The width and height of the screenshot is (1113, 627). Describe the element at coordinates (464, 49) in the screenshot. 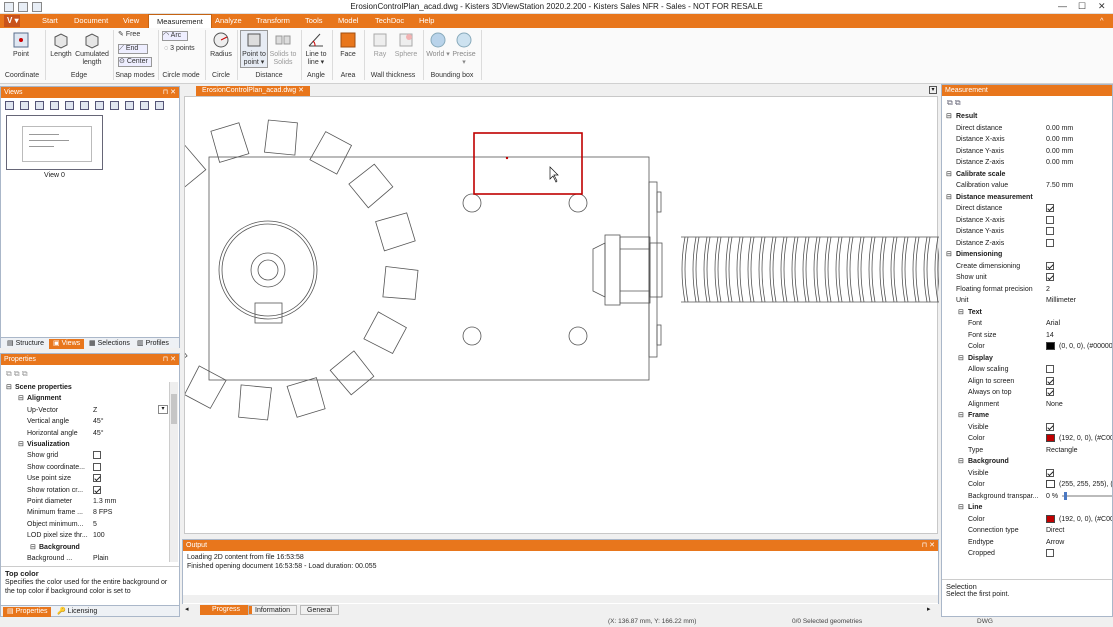

I see `precise-button: Precise ▾` at that location.